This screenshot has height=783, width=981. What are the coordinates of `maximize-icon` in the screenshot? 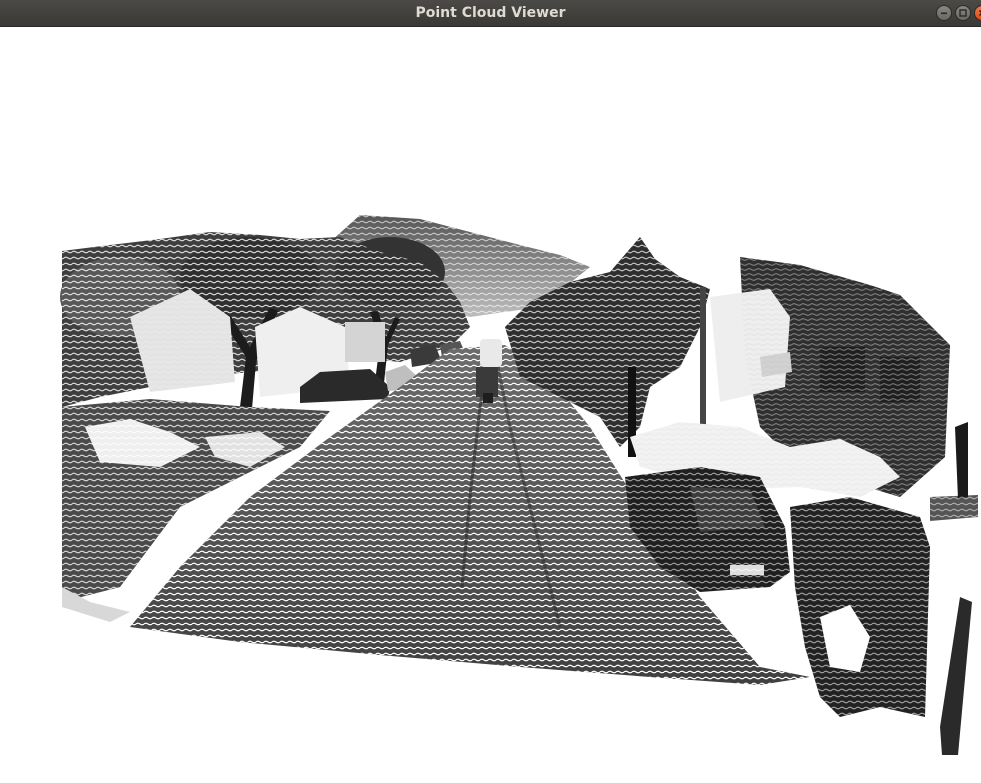 It's located at (963, 13).